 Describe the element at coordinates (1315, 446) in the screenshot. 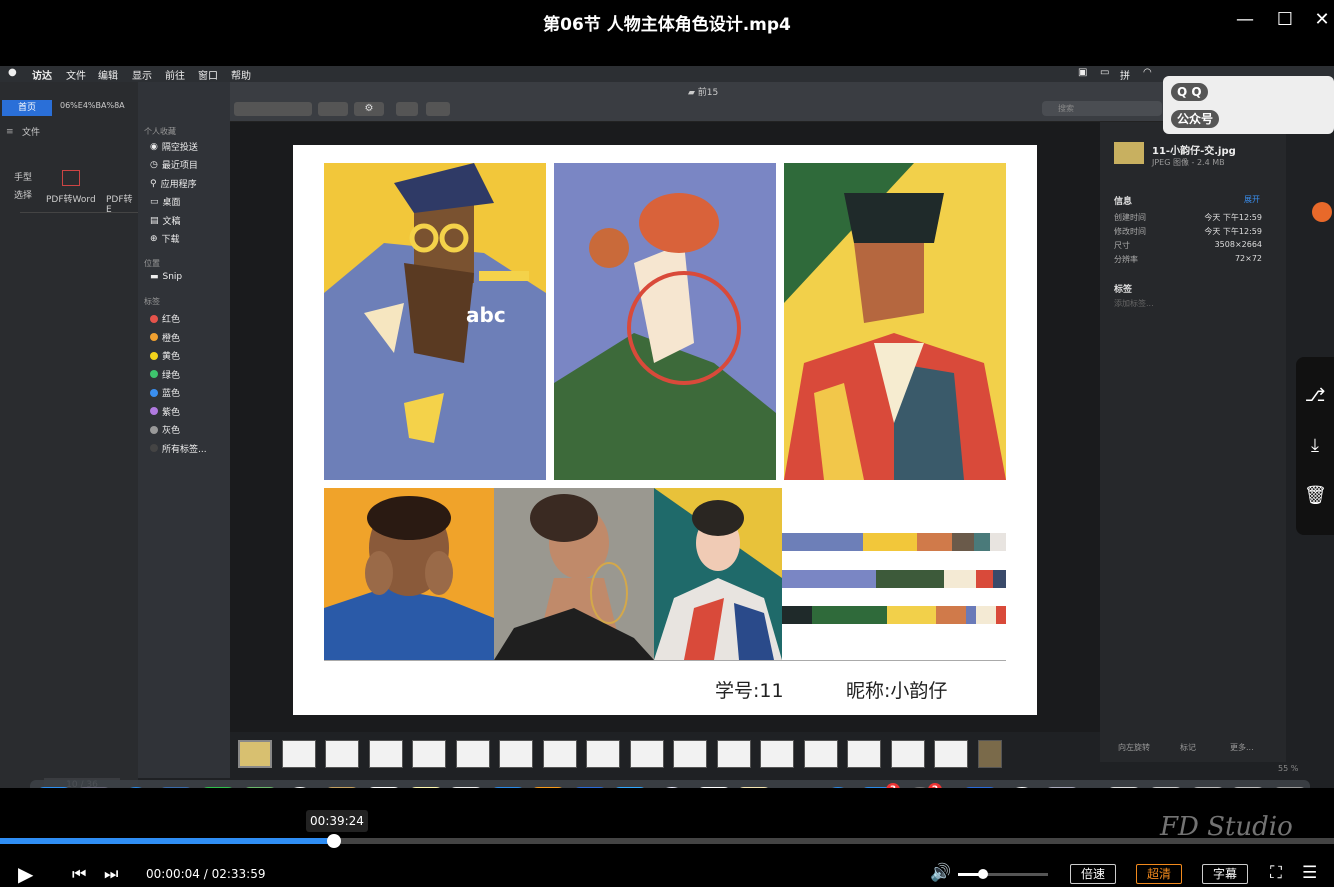

I see `download-icon: ⤓` at that location.